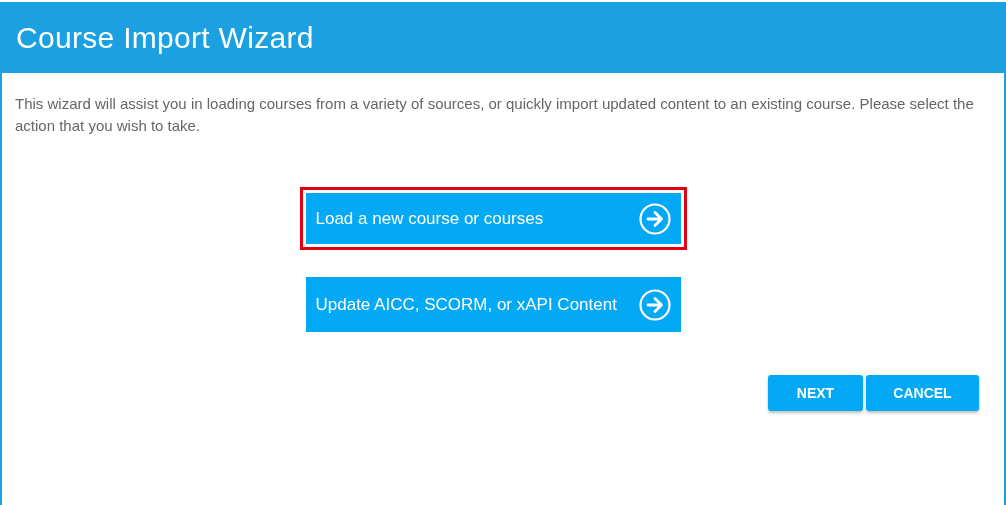 The image size is (1006, 505). I want to click on next-button: NEXT, so click(815, 393).